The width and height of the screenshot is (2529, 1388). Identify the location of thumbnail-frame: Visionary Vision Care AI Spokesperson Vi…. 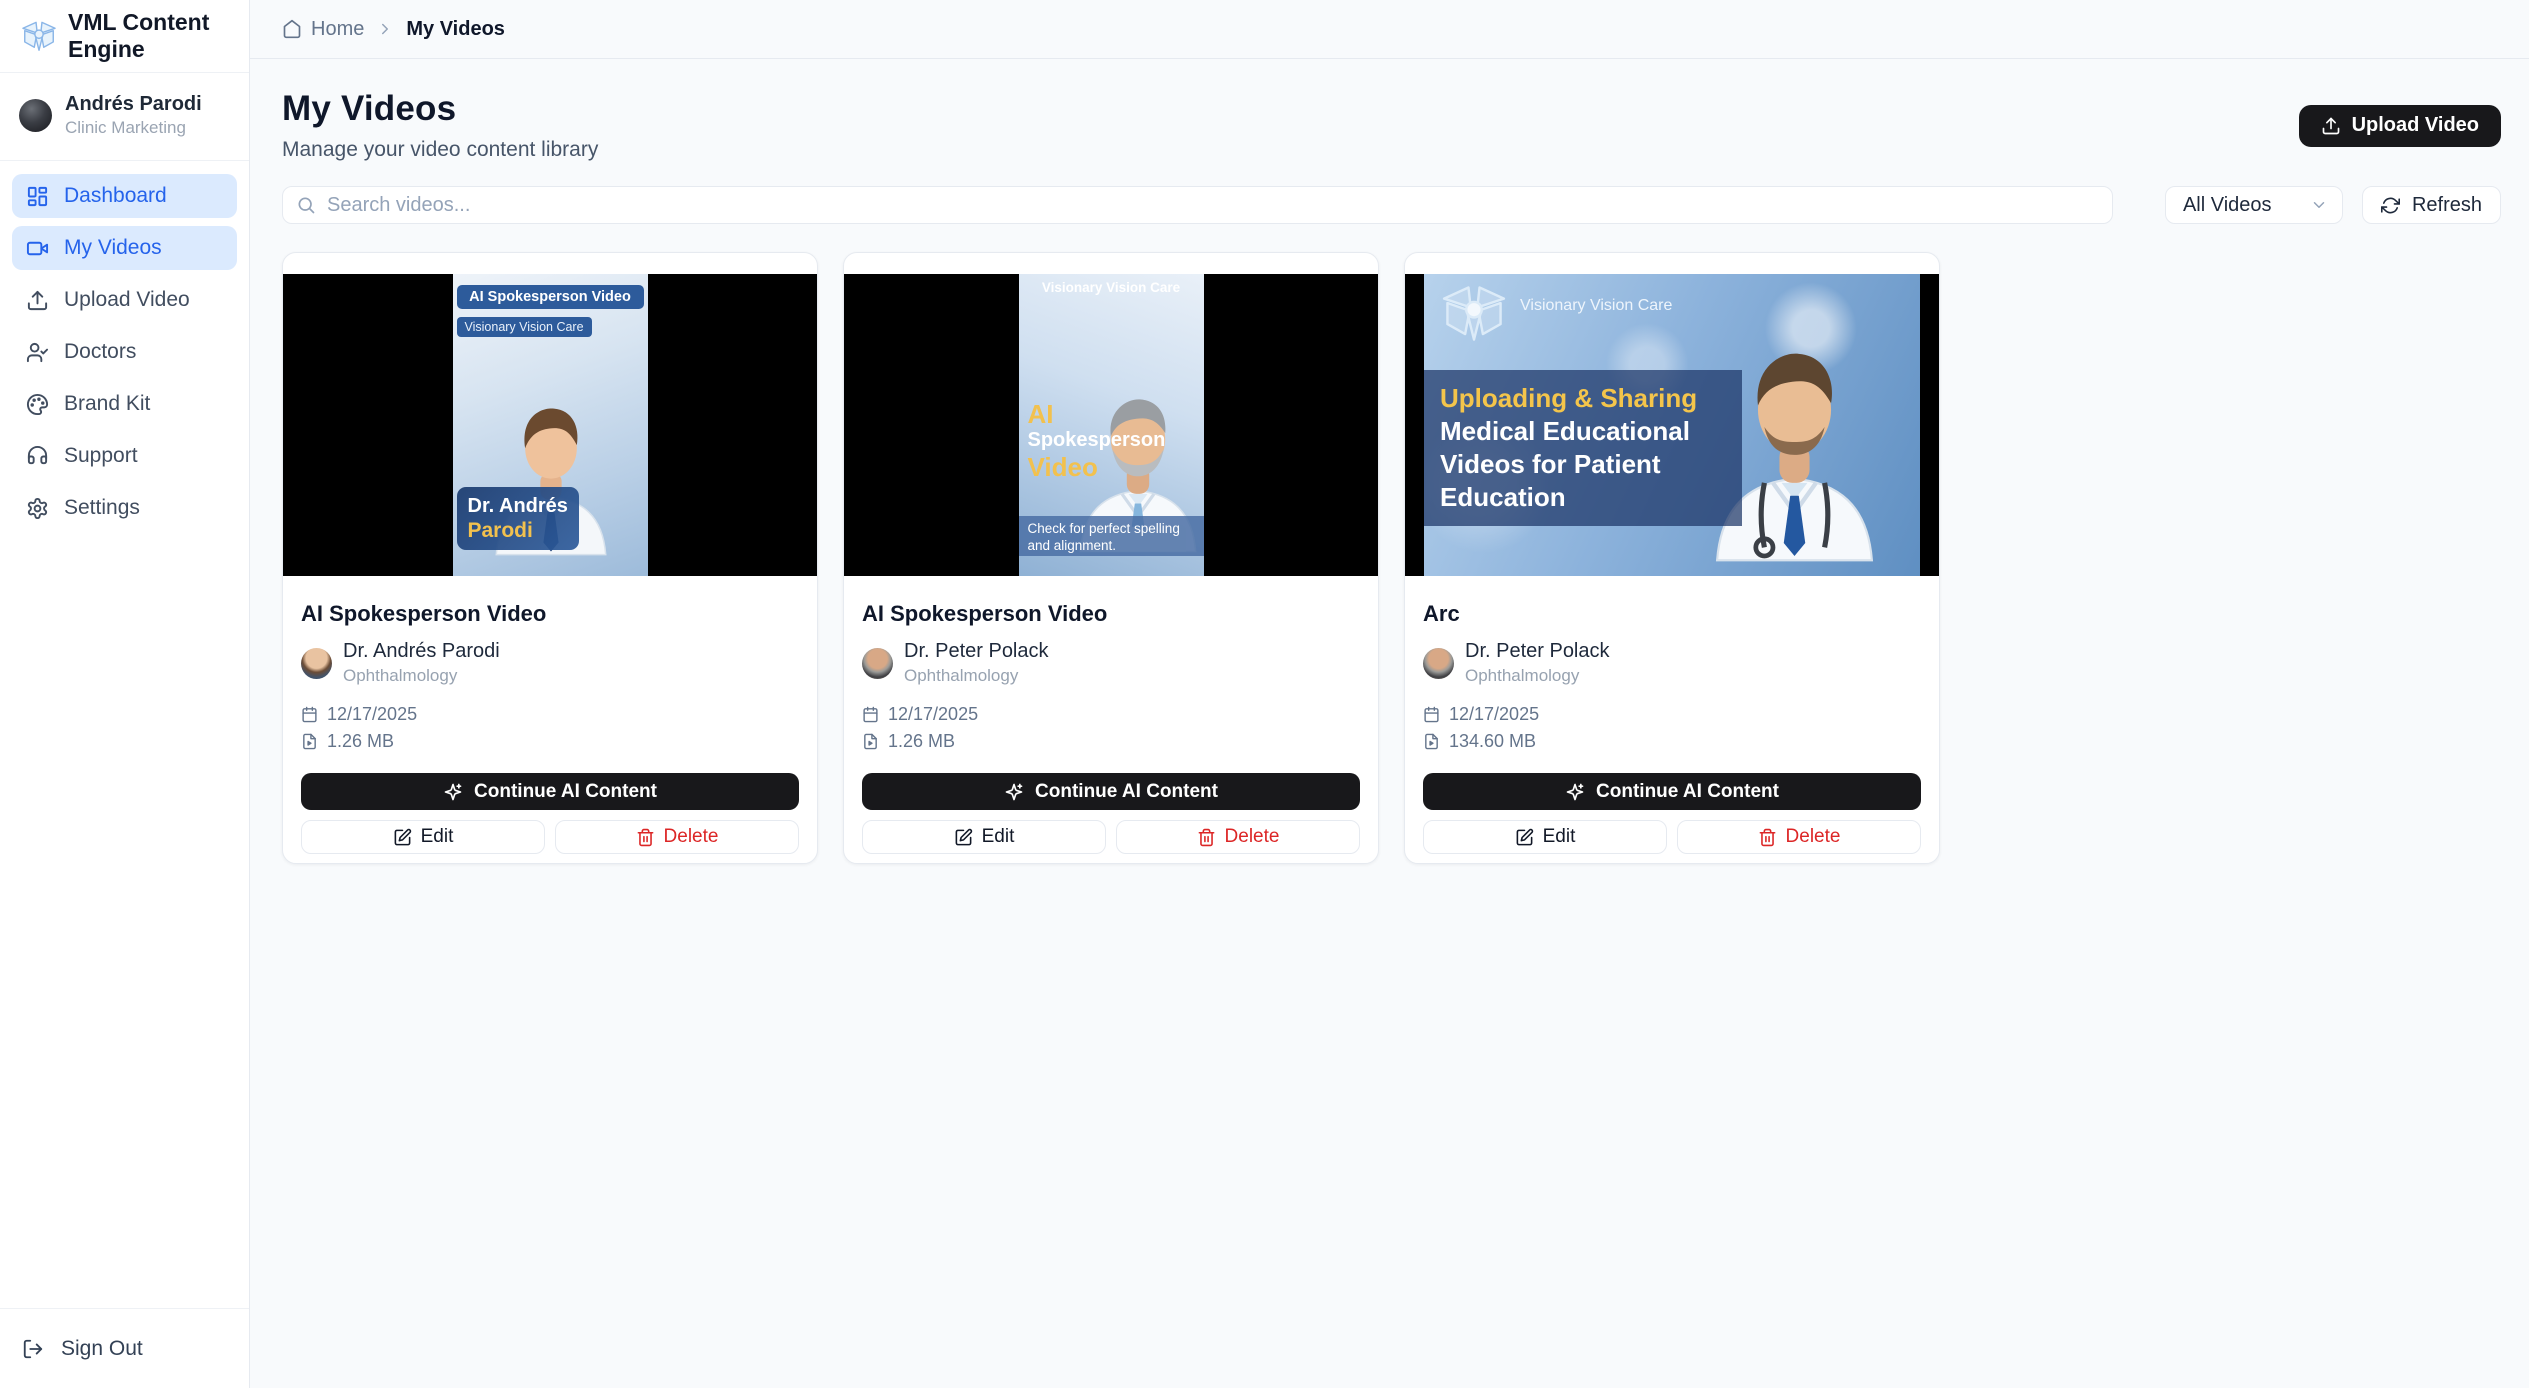
(1111, 425).